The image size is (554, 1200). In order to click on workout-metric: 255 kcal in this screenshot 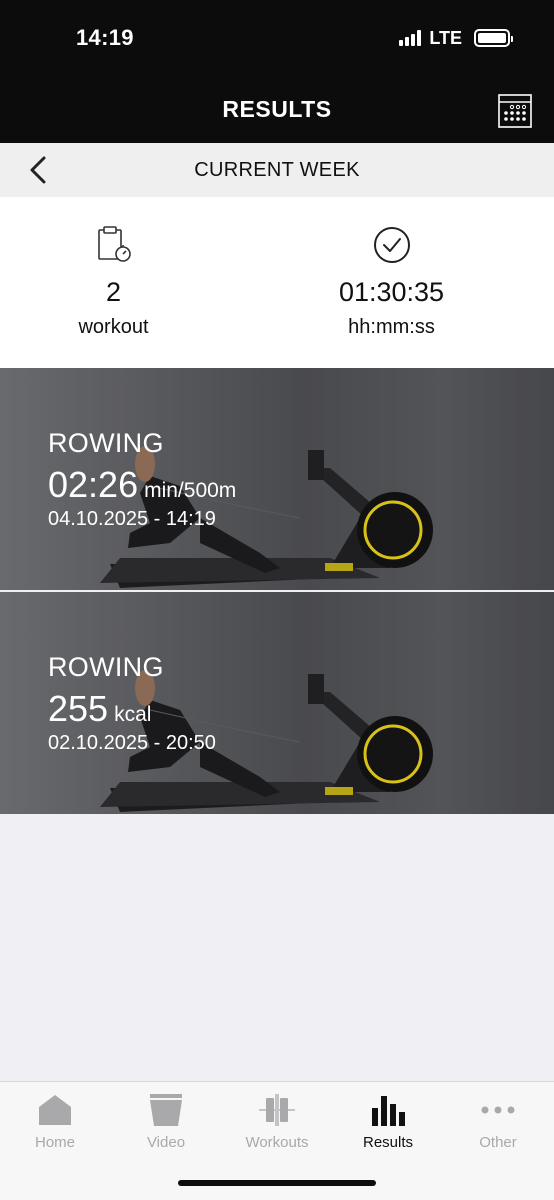, I will do `click(99, 709)`.